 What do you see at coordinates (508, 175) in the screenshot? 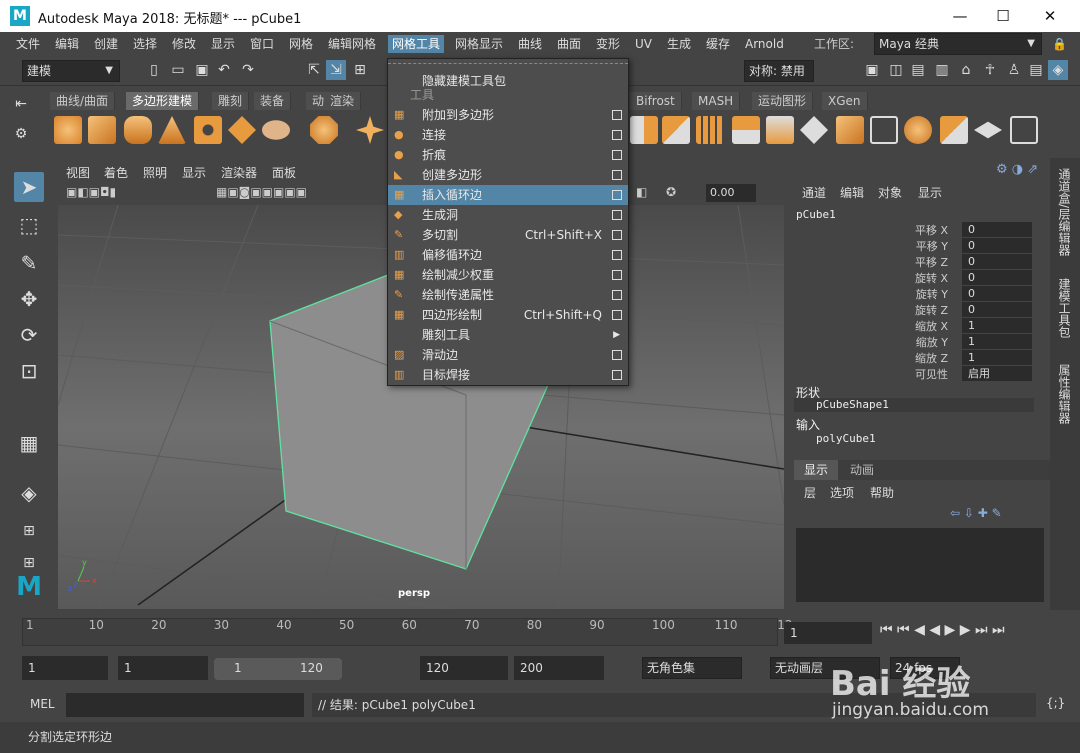
I see `menu-item-3: ◣ 创建多边形` at bounding box center [508, 175].